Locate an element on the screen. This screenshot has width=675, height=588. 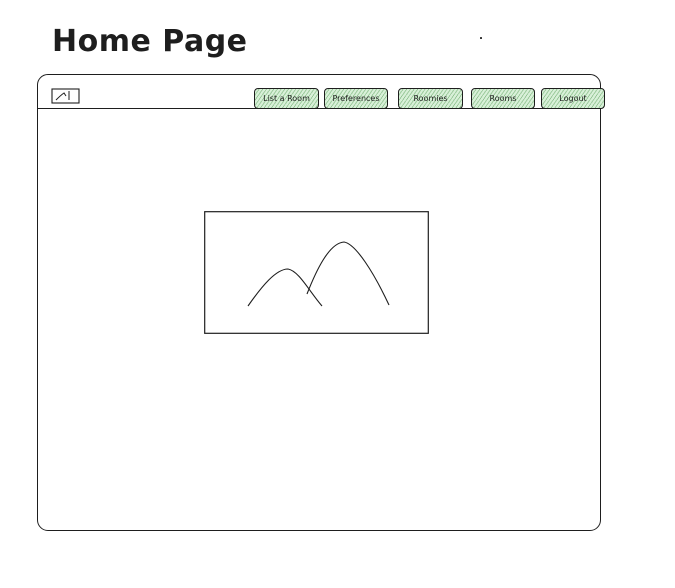
nav-button-logout: Logout is located at coordinates (573, 98).